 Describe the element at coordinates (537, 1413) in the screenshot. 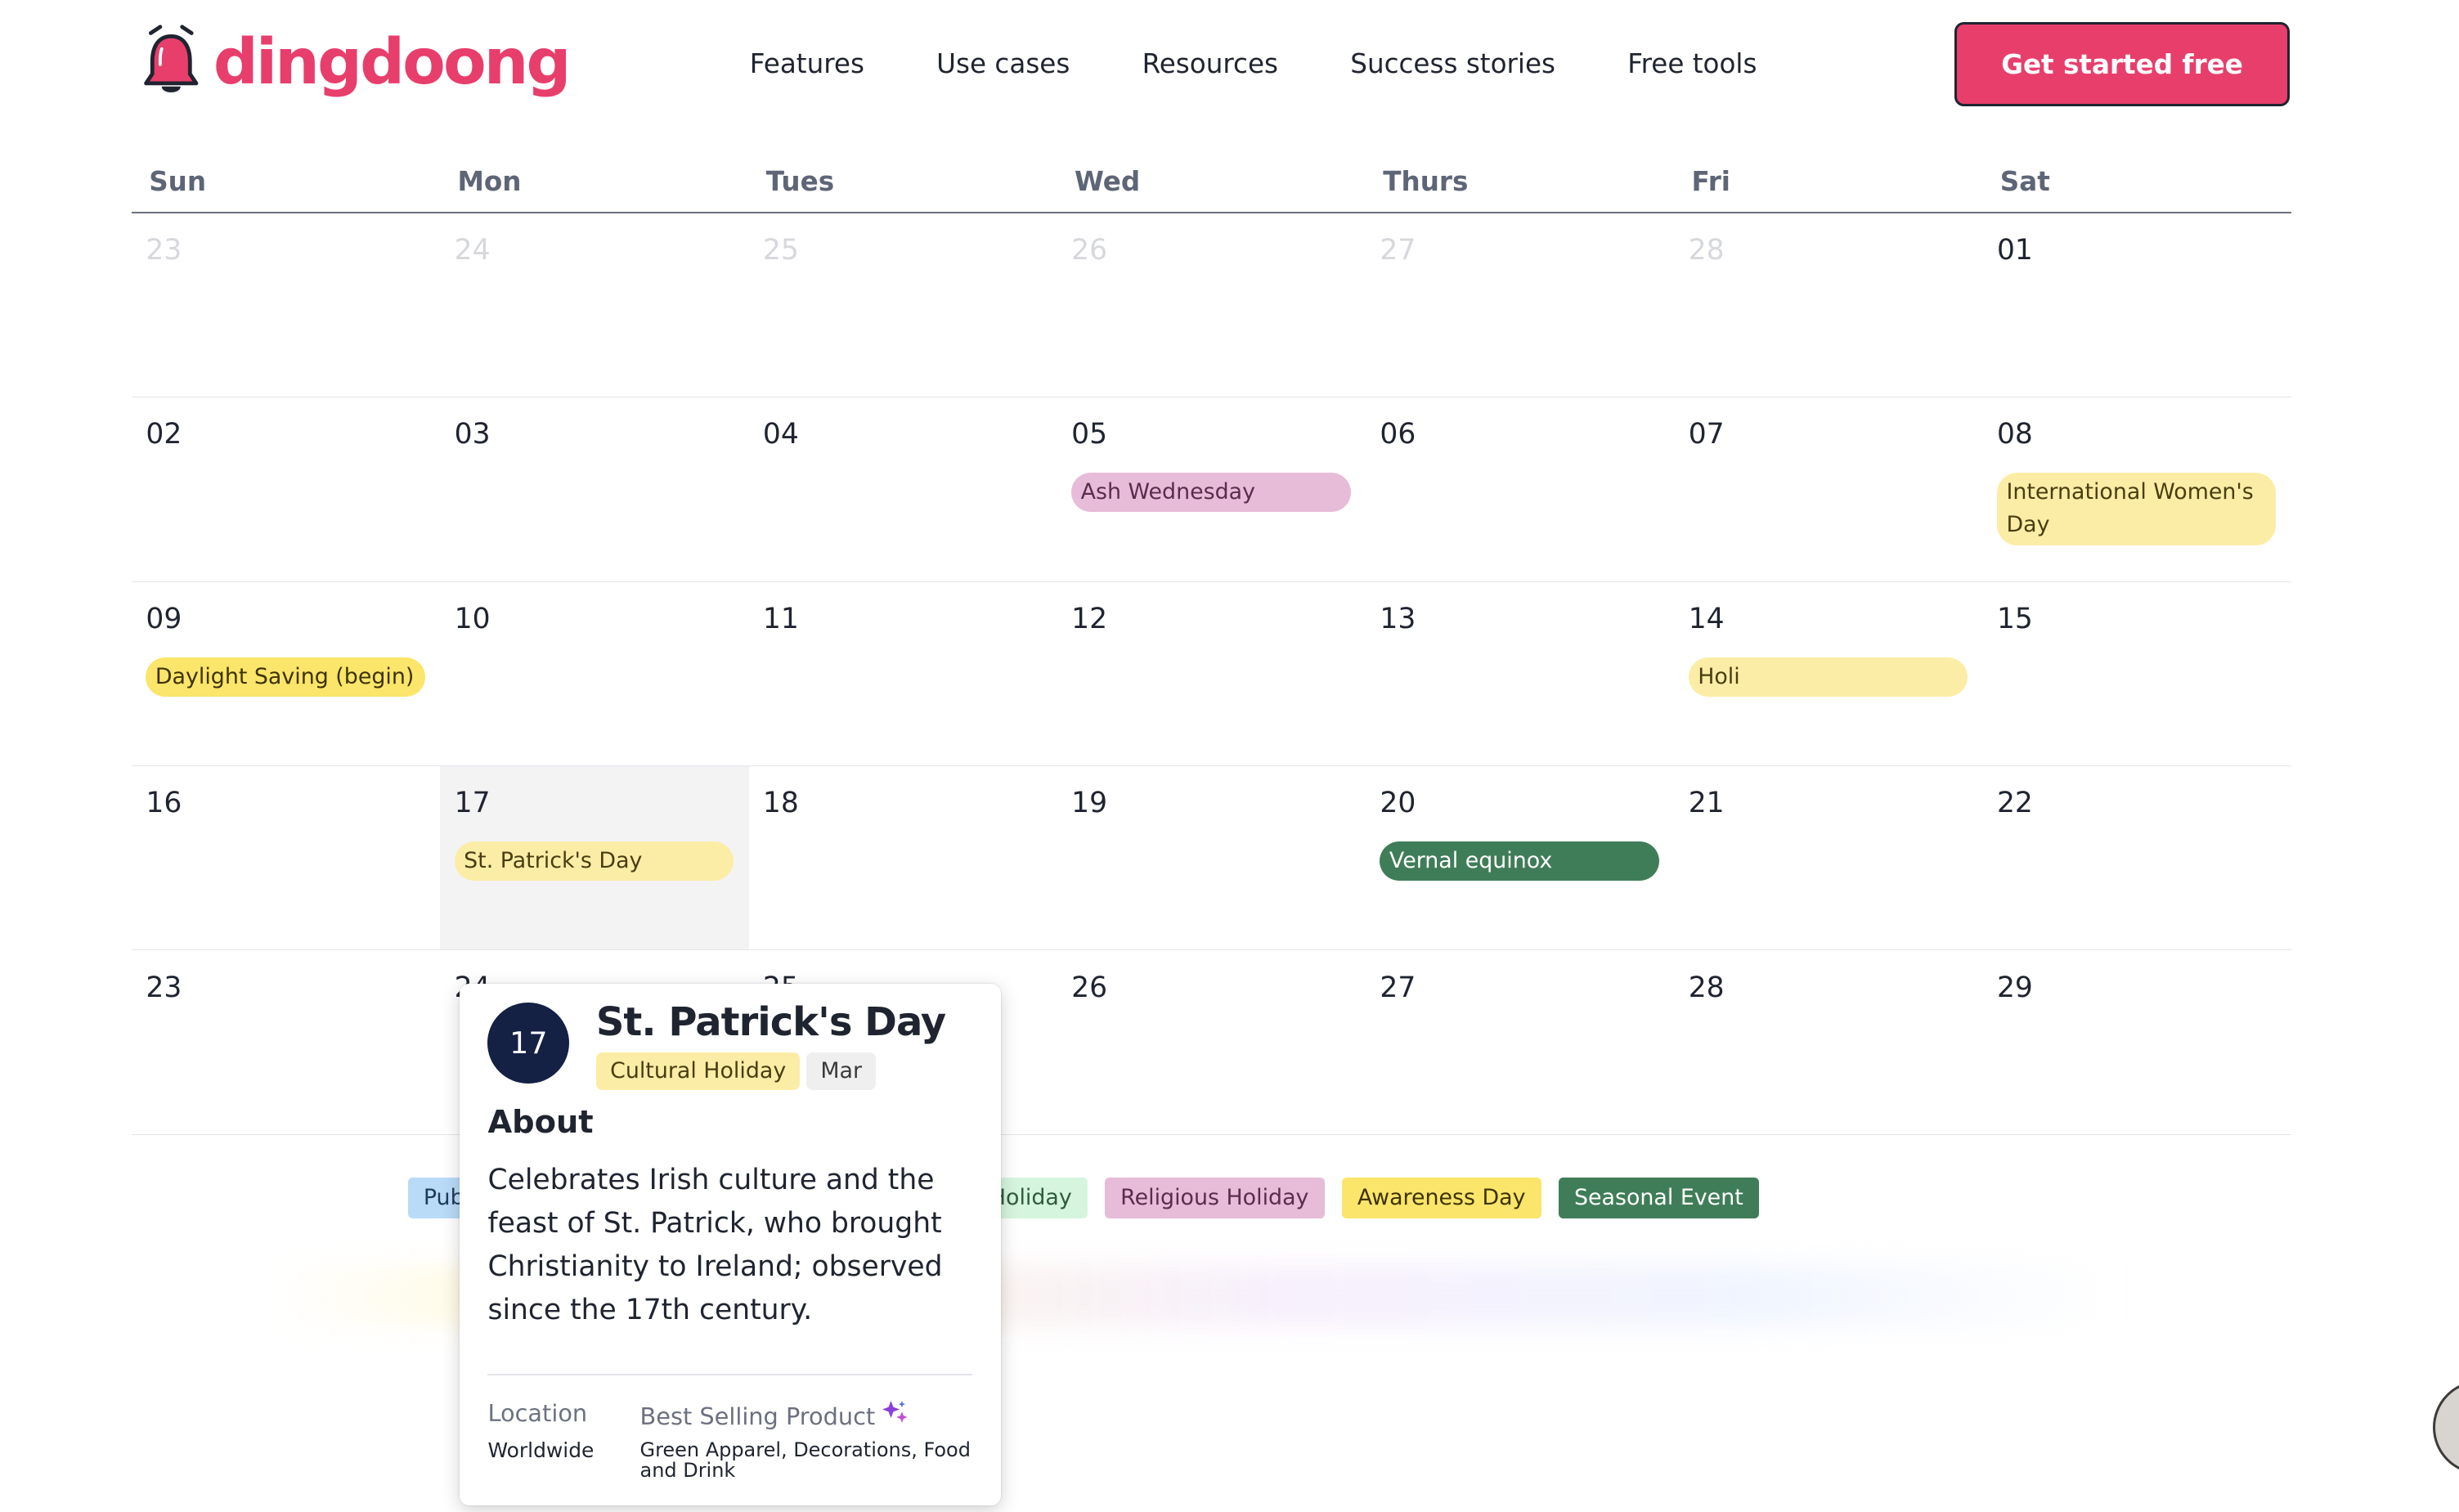

I see `location-label: Location` at that location.